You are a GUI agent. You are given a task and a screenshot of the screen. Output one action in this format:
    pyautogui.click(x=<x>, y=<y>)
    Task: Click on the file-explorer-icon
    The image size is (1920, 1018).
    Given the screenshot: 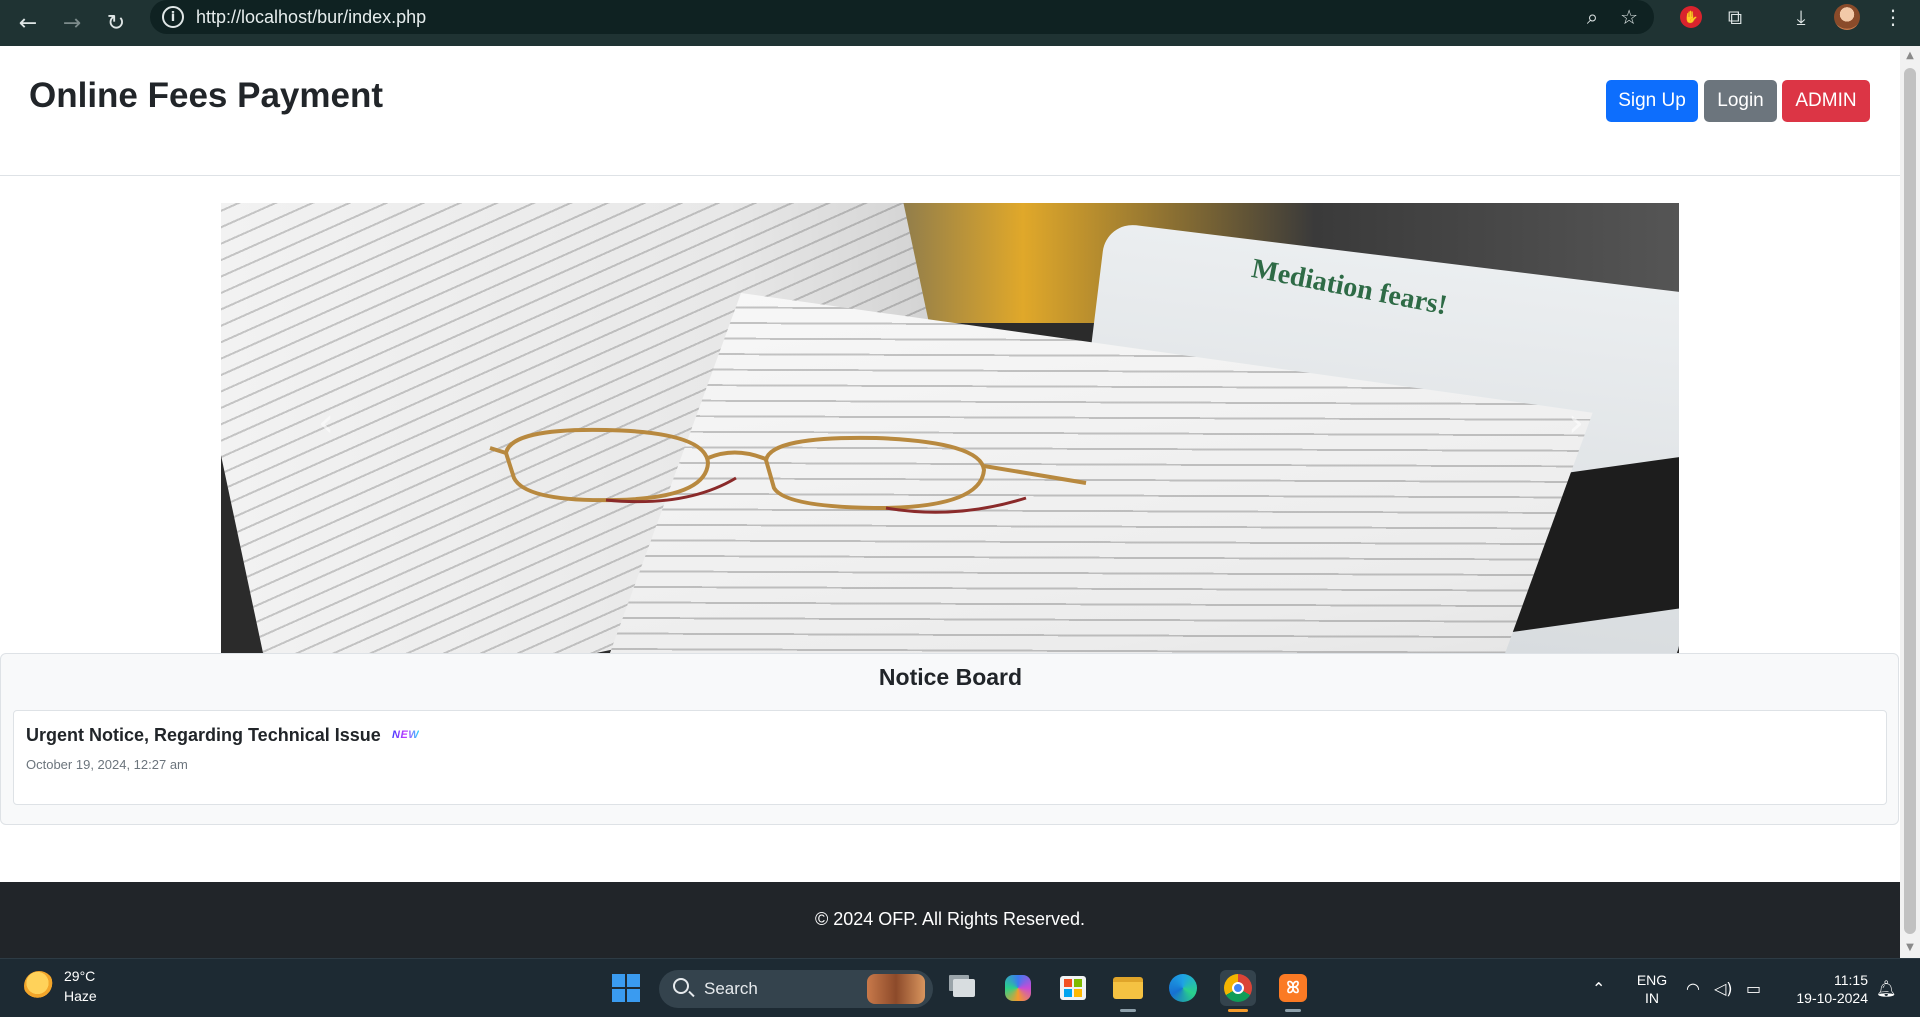 What is the action you would take?
    pyautogui.click(x=1128, y=991)
    